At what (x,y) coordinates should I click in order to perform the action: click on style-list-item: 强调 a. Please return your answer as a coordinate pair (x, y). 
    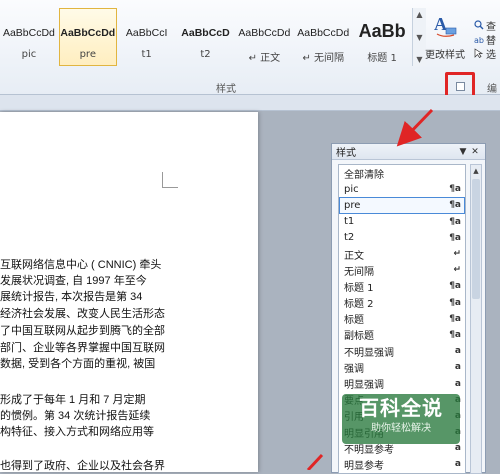
    Looking at the image, I should click on (402, 367).